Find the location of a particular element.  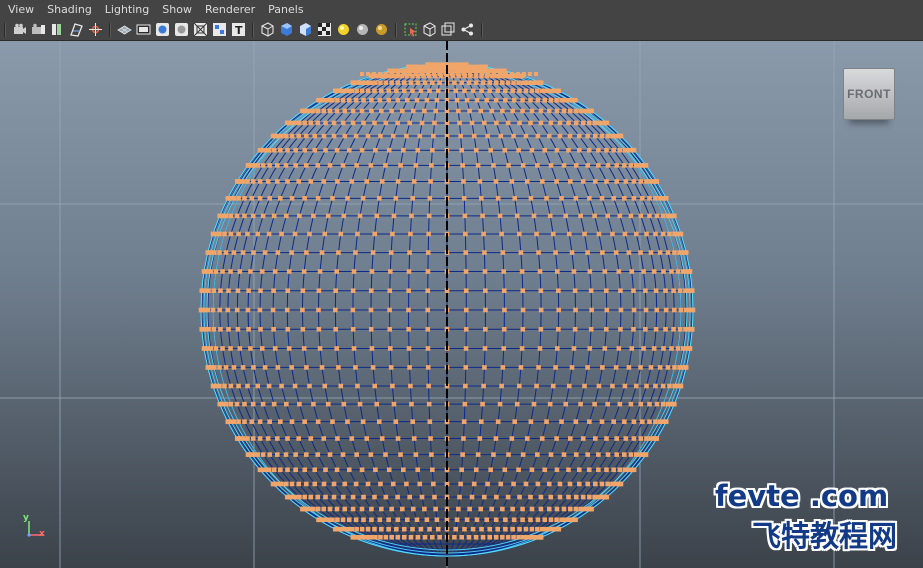

bookmarks-button is located at coordinates (57, 29).